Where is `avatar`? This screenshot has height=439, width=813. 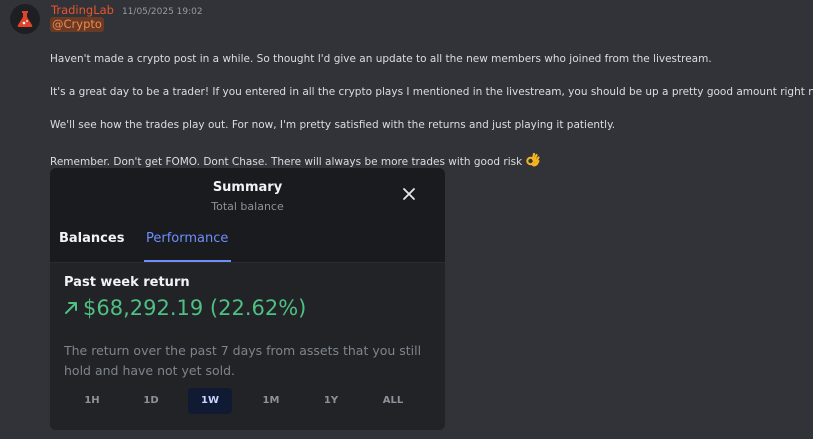
avatar is located at coordinates (25, 19).